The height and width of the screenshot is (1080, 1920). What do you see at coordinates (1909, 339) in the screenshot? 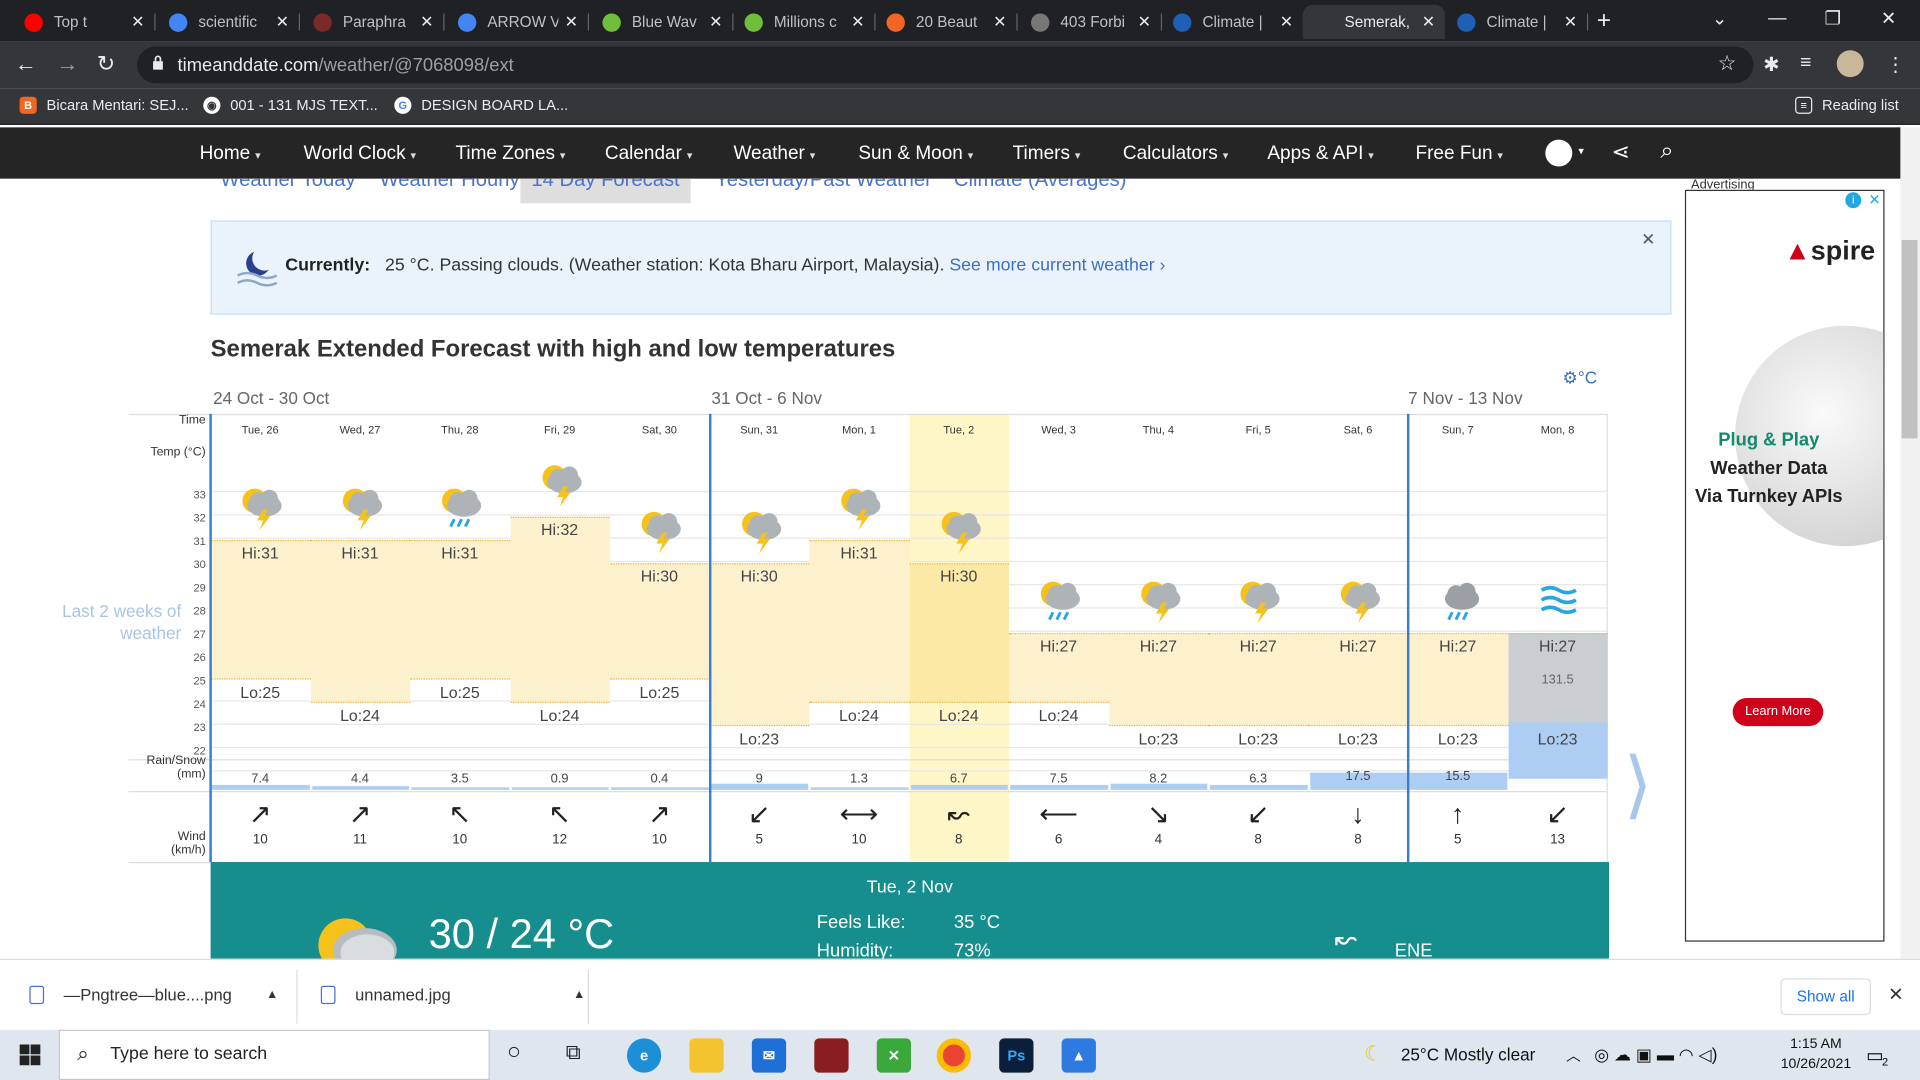
I see `scrollbar-thumb` at bounding box center [1909, 339].